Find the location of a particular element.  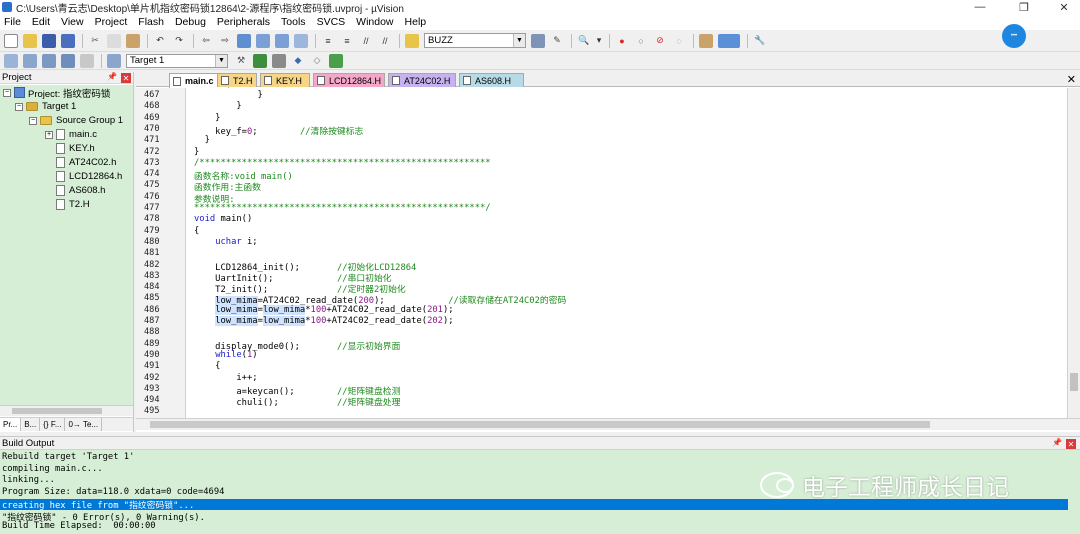

project-horizontal-scrollbar is located at coordinates (66, 410).